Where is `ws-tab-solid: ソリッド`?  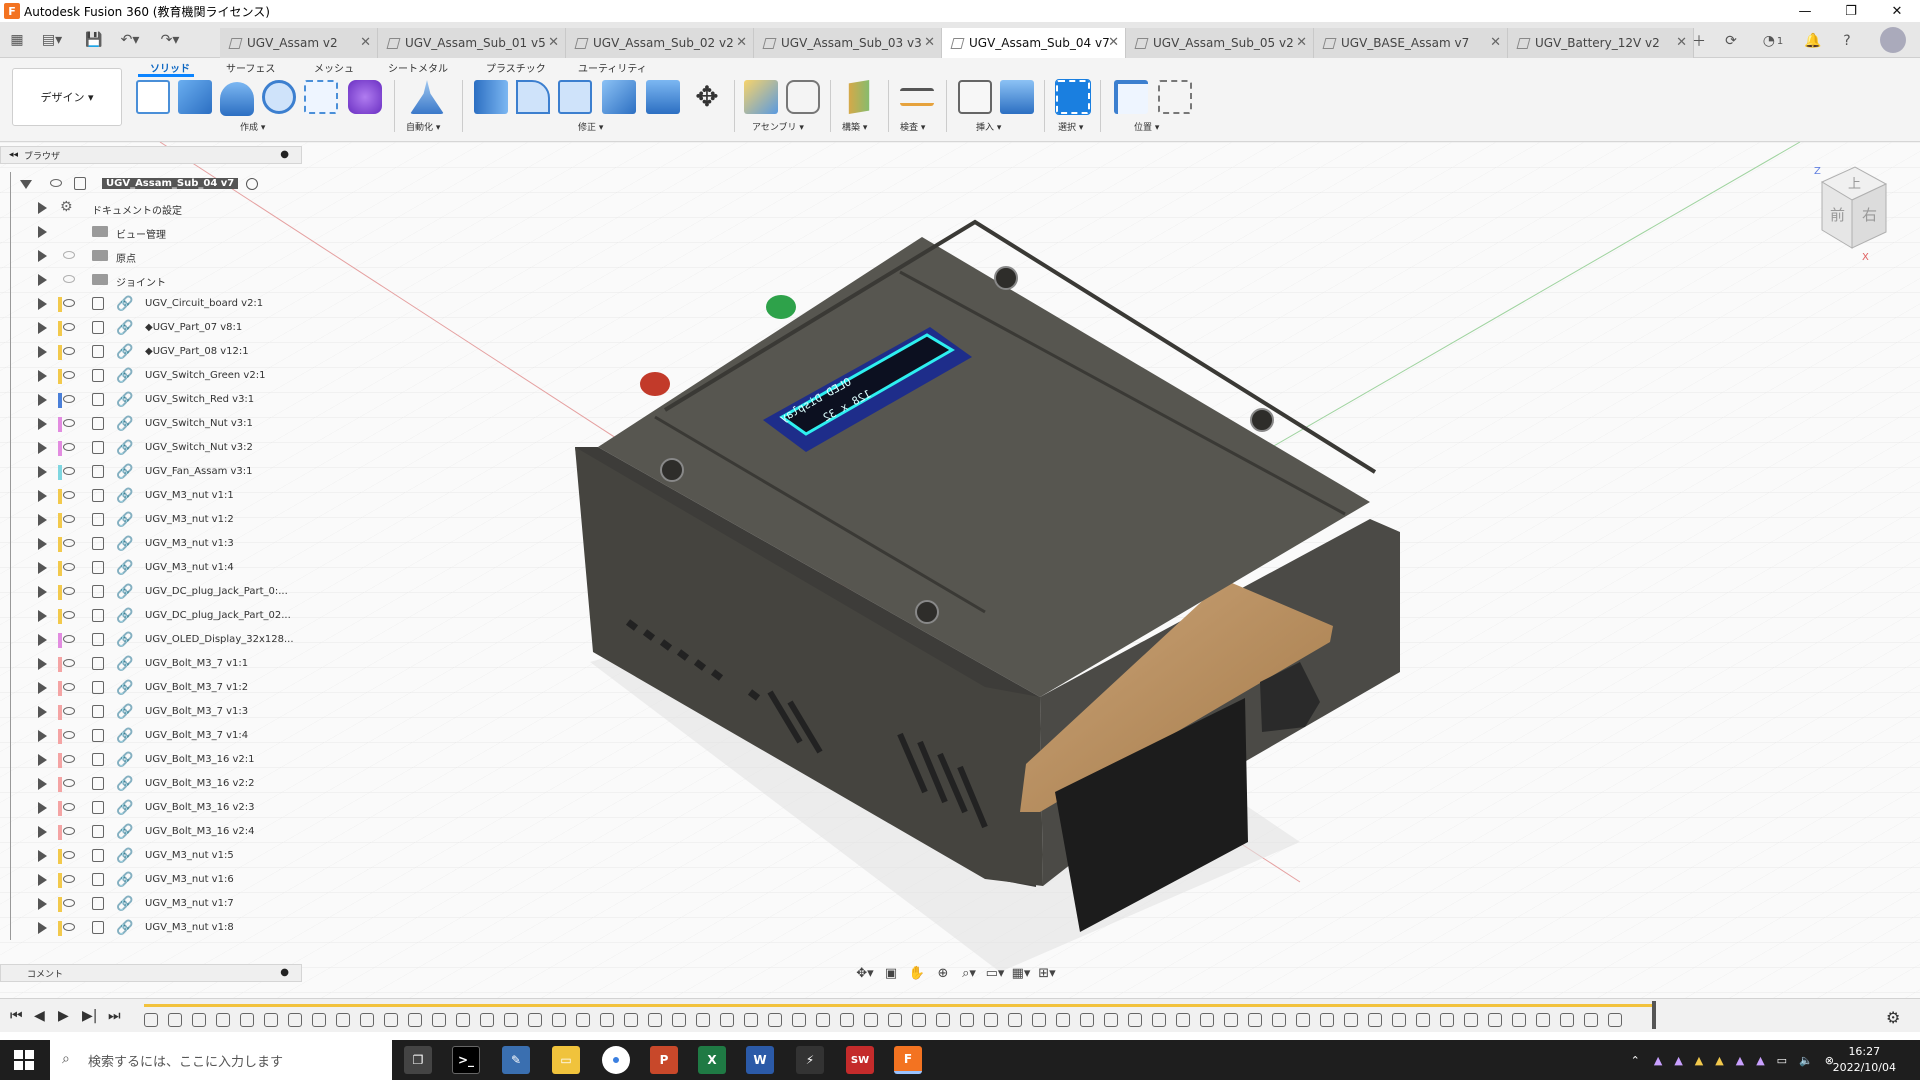 ws-tab-solid: ソリッド is located at coordinates (170, 67).